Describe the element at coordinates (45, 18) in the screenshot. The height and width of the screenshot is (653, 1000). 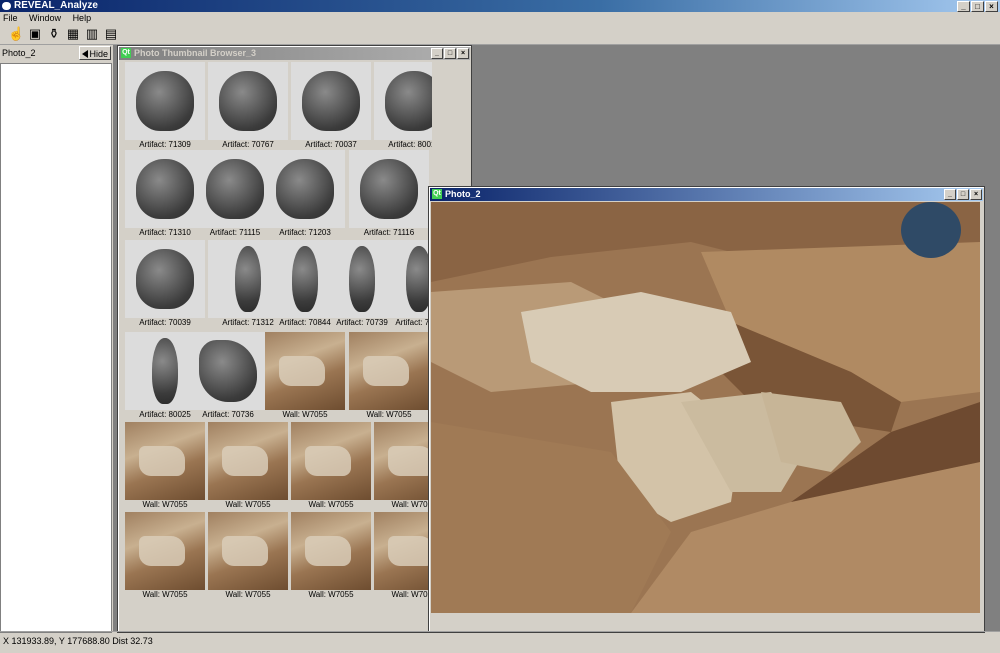
I see `menu-window: Window` at that location.